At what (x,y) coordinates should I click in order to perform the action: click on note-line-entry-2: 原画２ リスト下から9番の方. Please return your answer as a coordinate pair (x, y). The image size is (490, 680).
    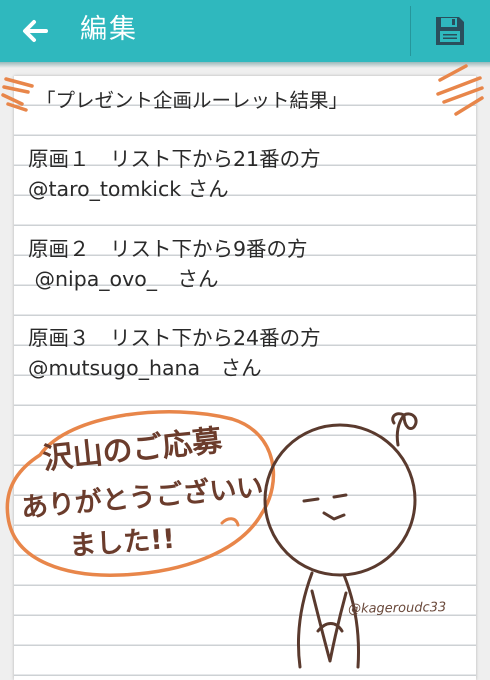
    Looking at the image, I should click on (168, 249).